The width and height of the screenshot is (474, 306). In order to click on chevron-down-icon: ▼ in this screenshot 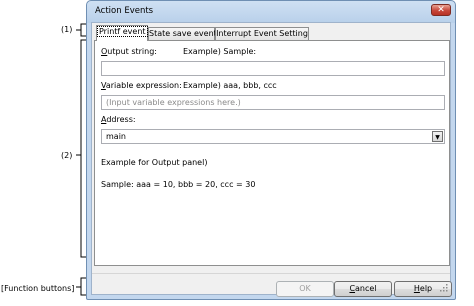, I will do `click(437, 136)`.